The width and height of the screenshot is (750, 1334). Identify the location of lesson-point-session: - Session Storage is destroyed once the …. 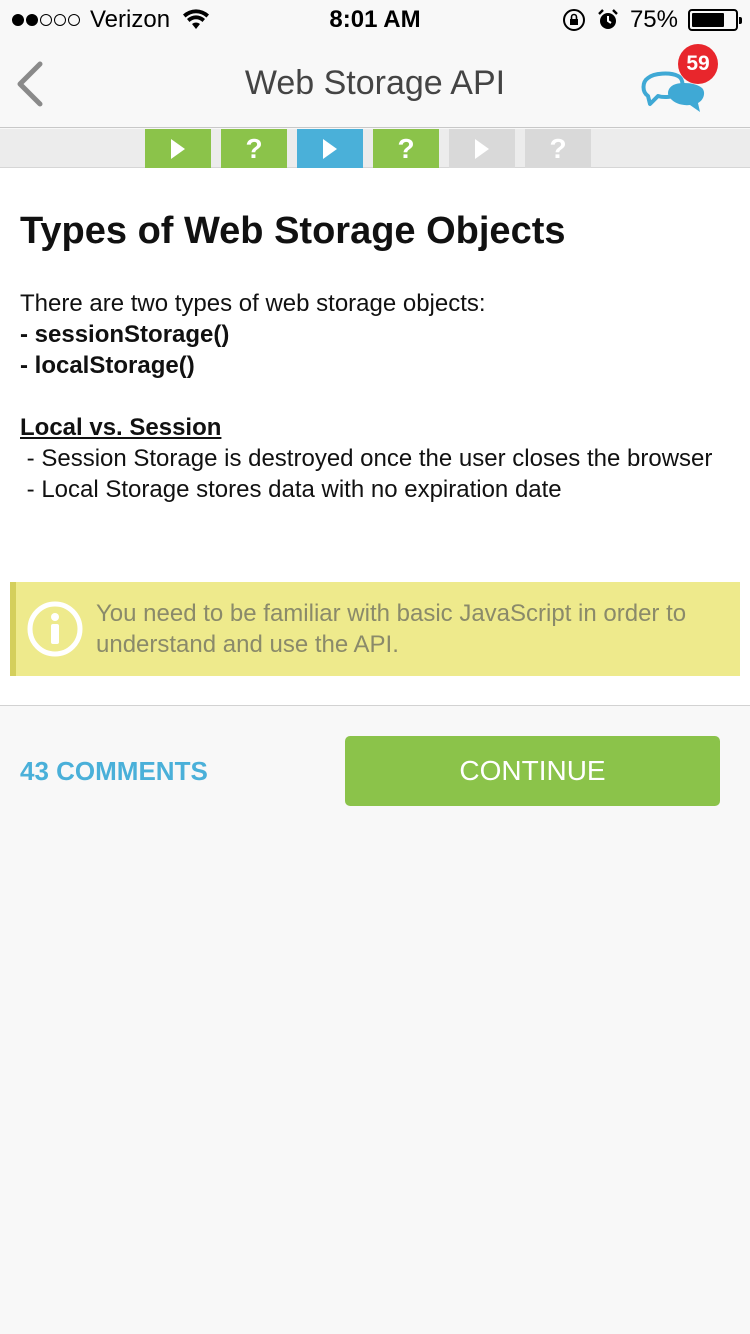
(366, 458).